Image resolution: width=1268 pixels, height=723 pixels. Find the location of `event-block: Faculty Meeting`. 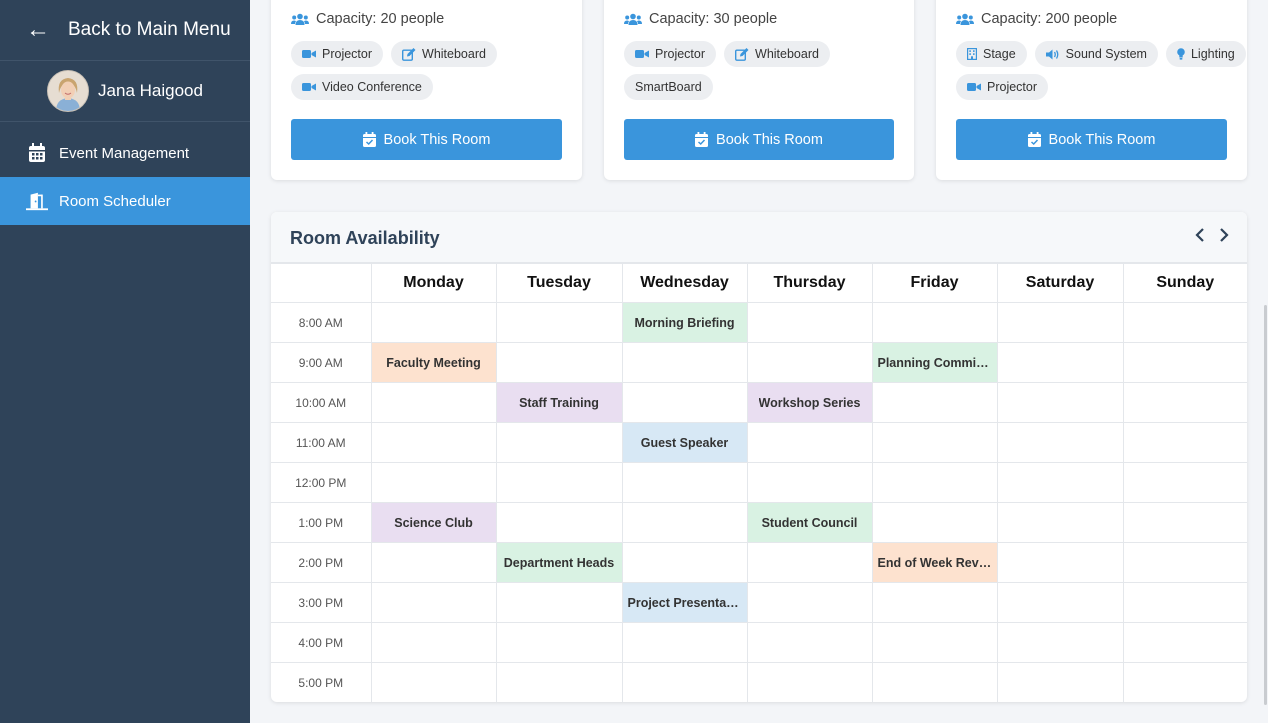

event-block: Faculty Meeting is located at coordinates (433, 362).